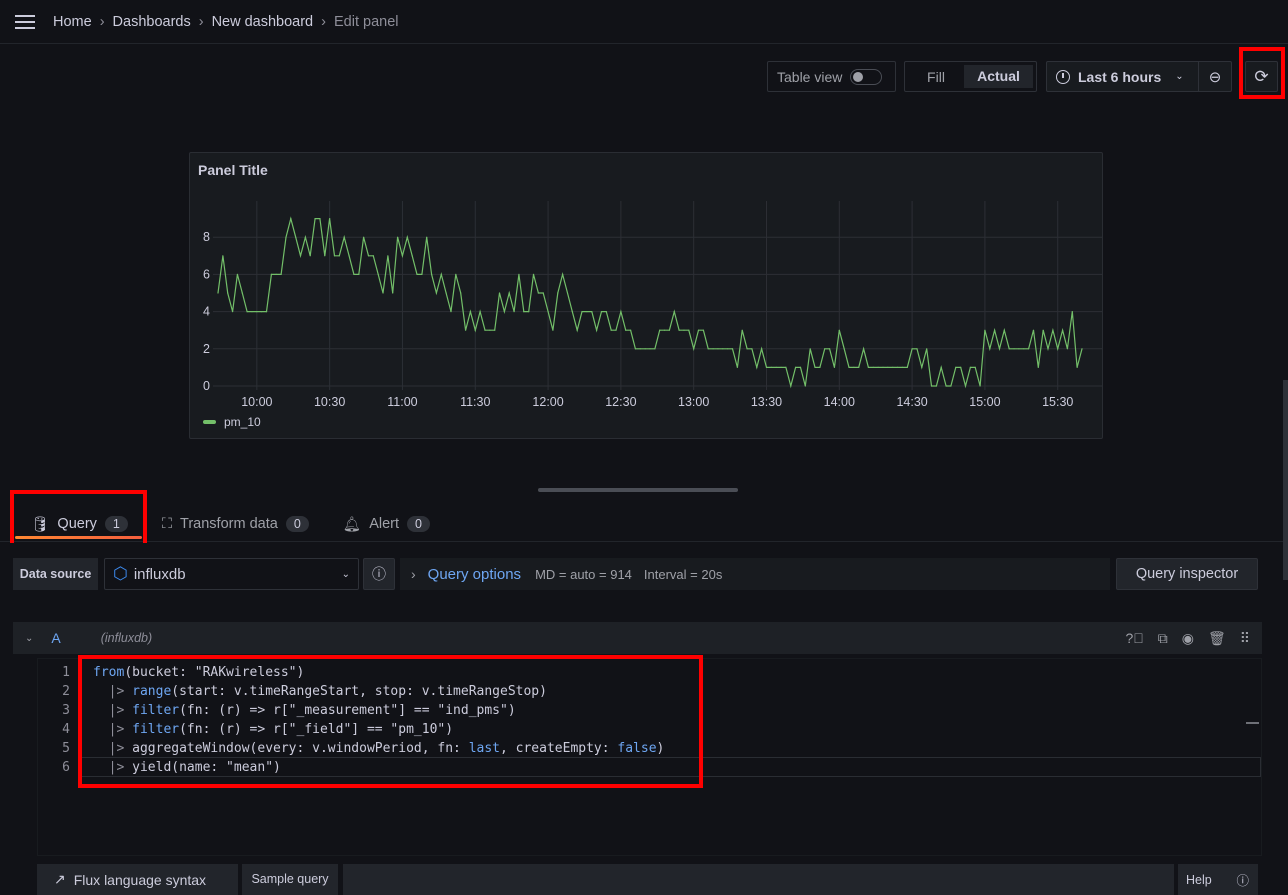 This screenshot has height=895, width=1288. Describe the element at coordinates (113, 748) in the screenshot. I see `code-token: |>` at that location.